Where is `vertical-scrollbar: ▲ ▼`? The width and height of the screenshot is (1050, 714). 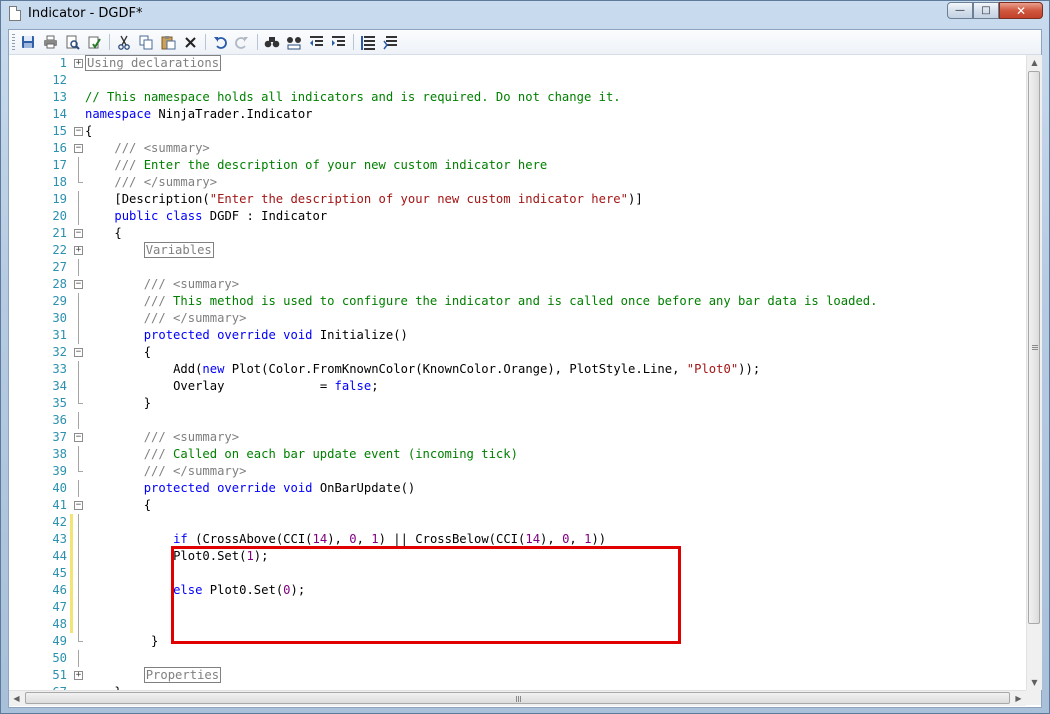 vertical-scrollbar: ▲ ▼ is located at coordinates (1034, 372).